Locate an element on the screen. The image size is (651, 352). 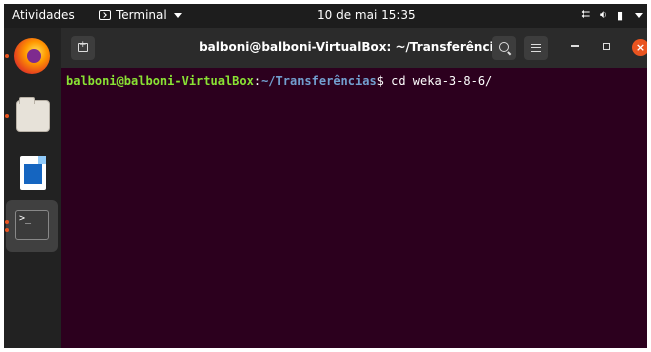
activities-button: Atividades is located at coordinates (43, 15).